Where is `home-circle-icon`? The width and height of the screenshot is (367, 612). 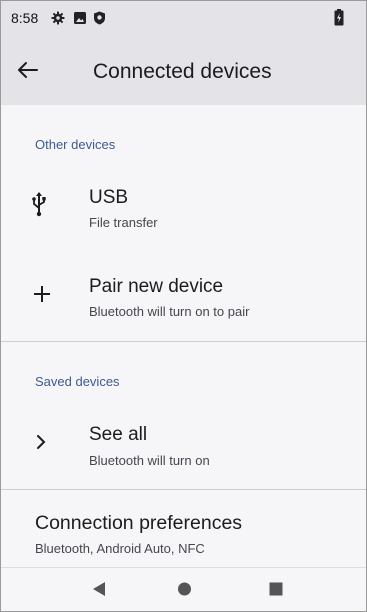
home-circle-icon is located at coordinates (184, 591).